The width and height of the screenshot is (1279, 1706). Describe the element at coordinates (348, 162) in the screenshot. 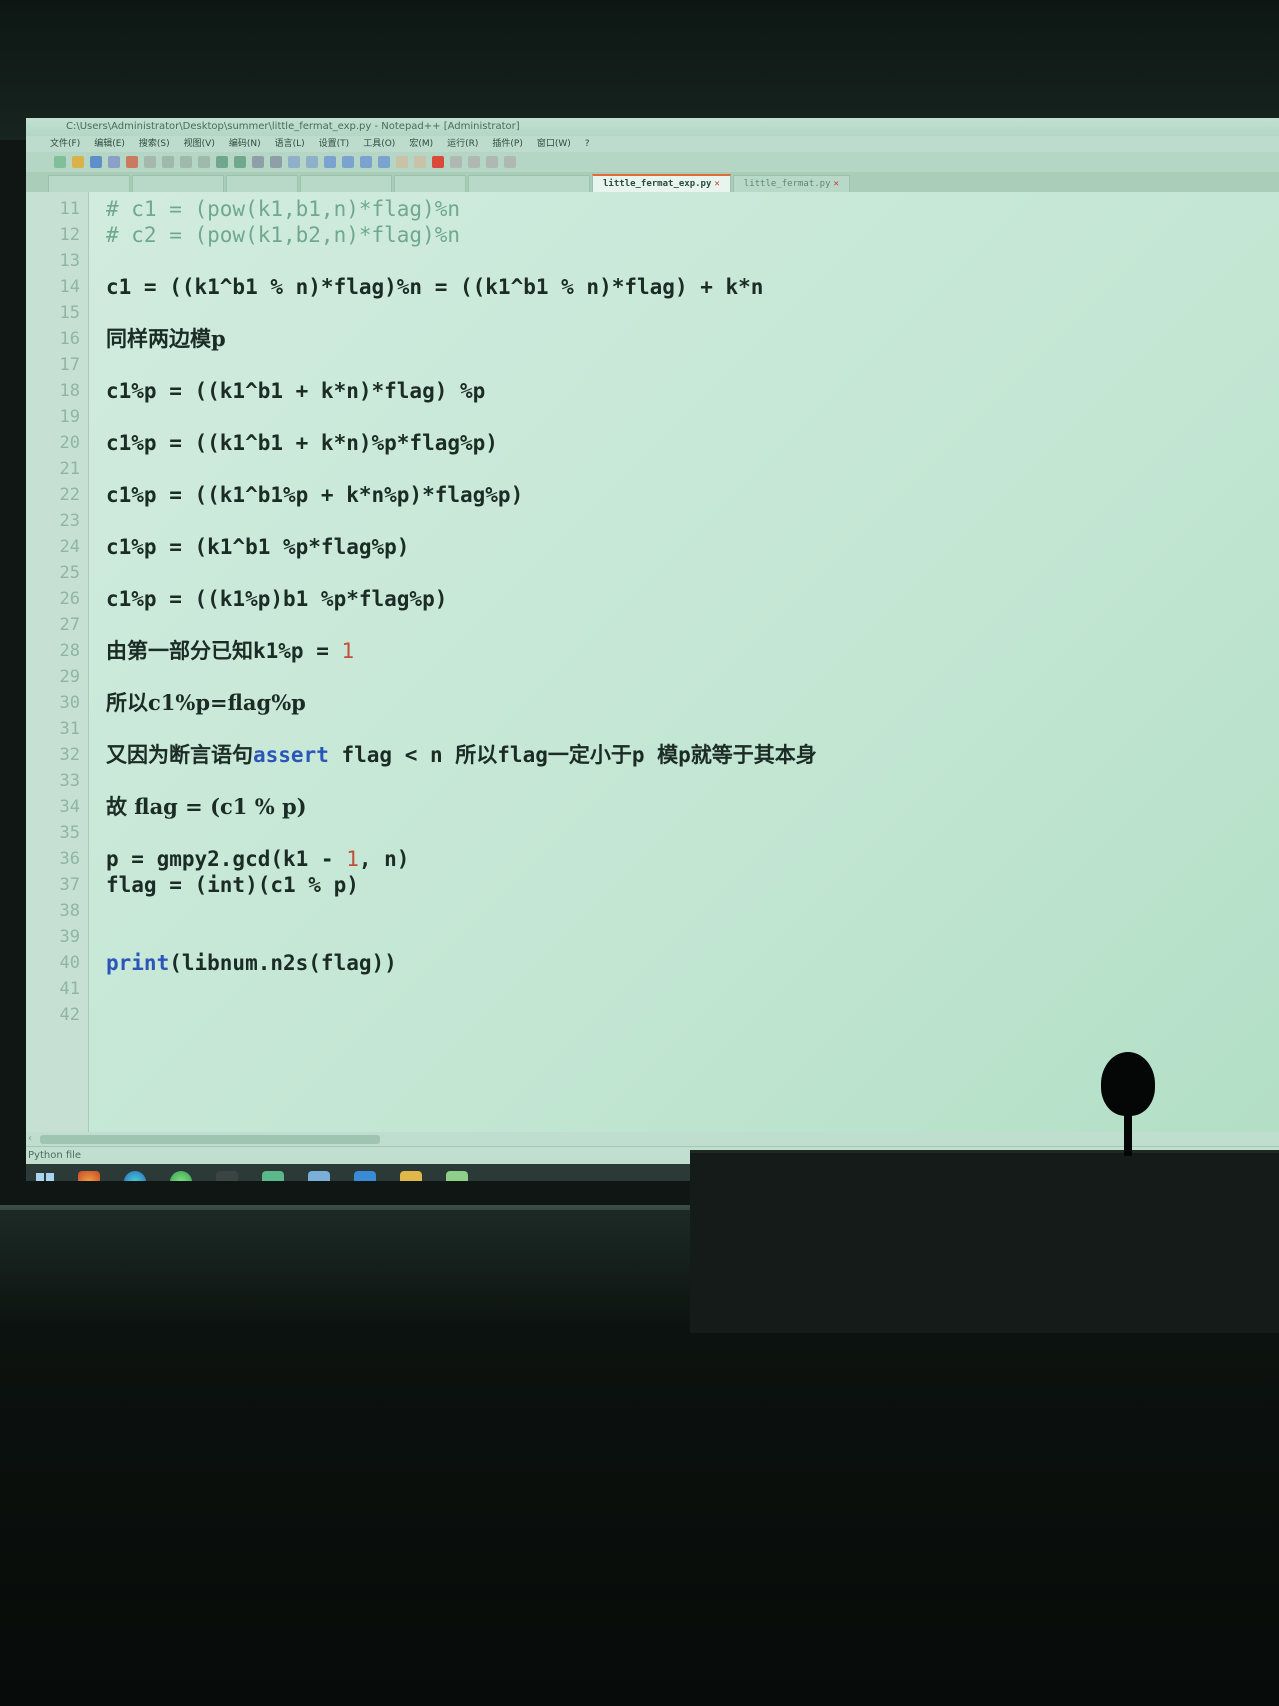

I see `word-wrap-icon` at that location.